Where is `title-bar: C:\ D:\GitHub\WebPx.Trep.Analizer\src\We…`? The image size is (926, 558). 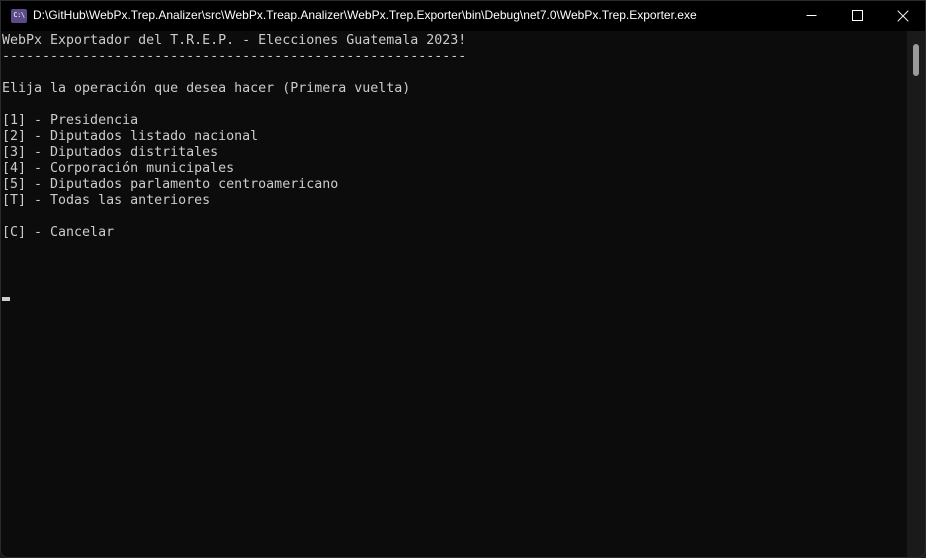
title-bar: C:\ D:\GitHub\WebPx.Trep.Analizer\src\We… is located at coordinates (463, 15).